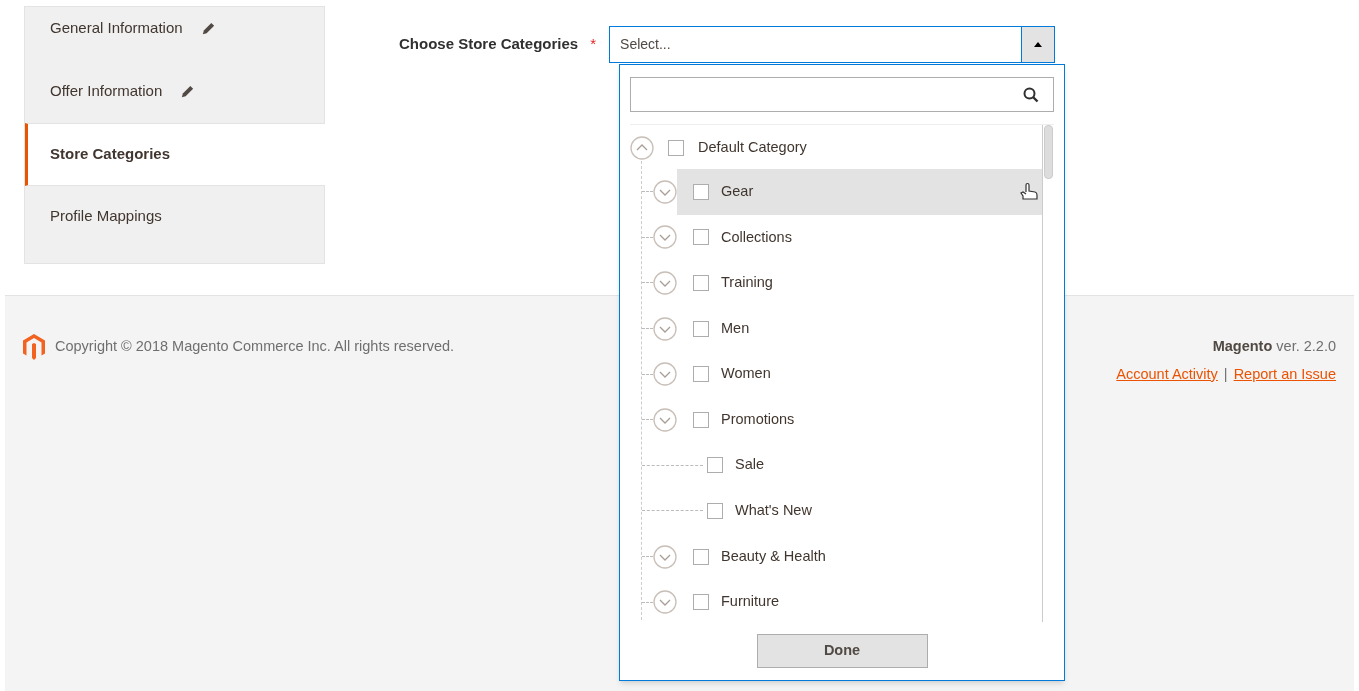 The width and height of the screenshot is (1359, 691). Describe the element at coordinates (174, 33) in the screenshot. I see `sidebar-tab: General Information` at that location.